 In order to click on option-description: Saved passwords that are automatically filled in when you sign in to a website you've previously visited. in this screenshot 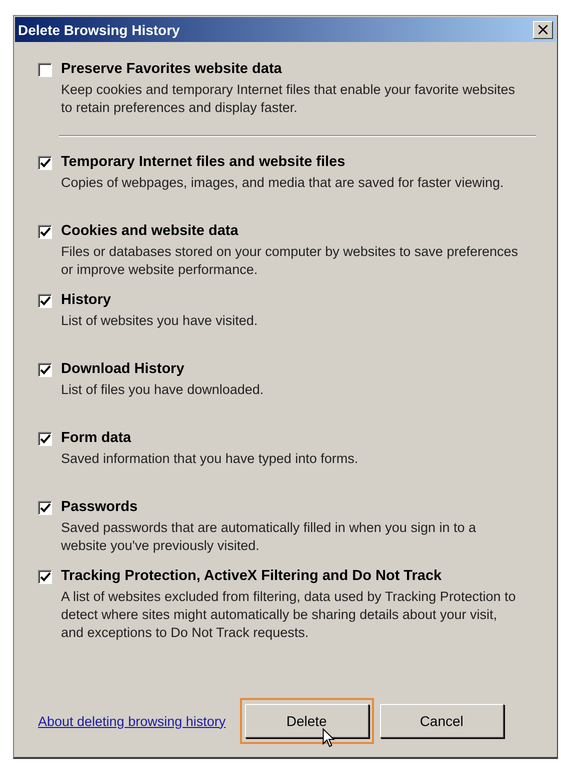, I will do `click(269, 537)`.